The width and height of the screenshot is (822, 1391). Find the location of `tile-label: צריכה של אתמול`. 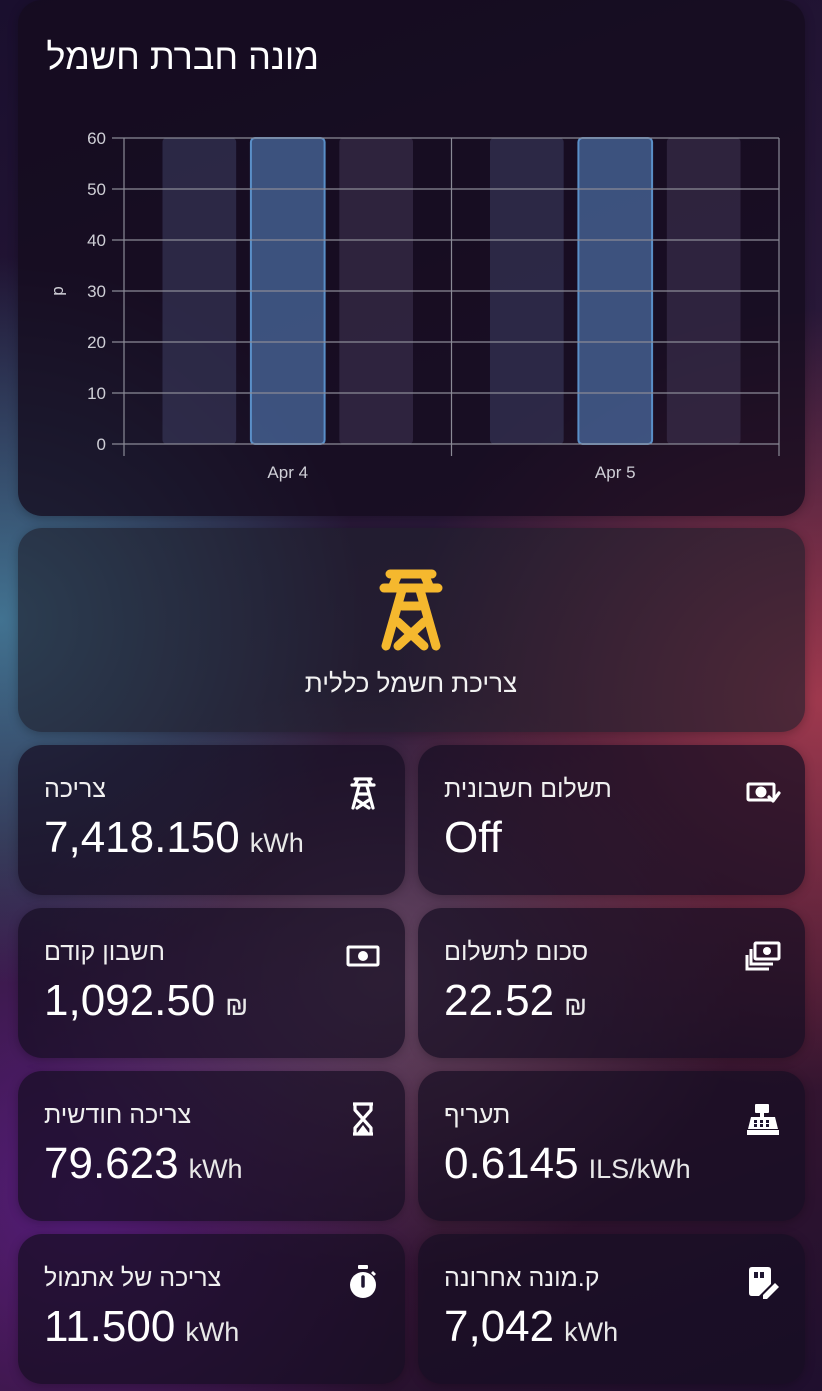

tile-label: צריכה של אתמול is located at coordinates (133, 1278).